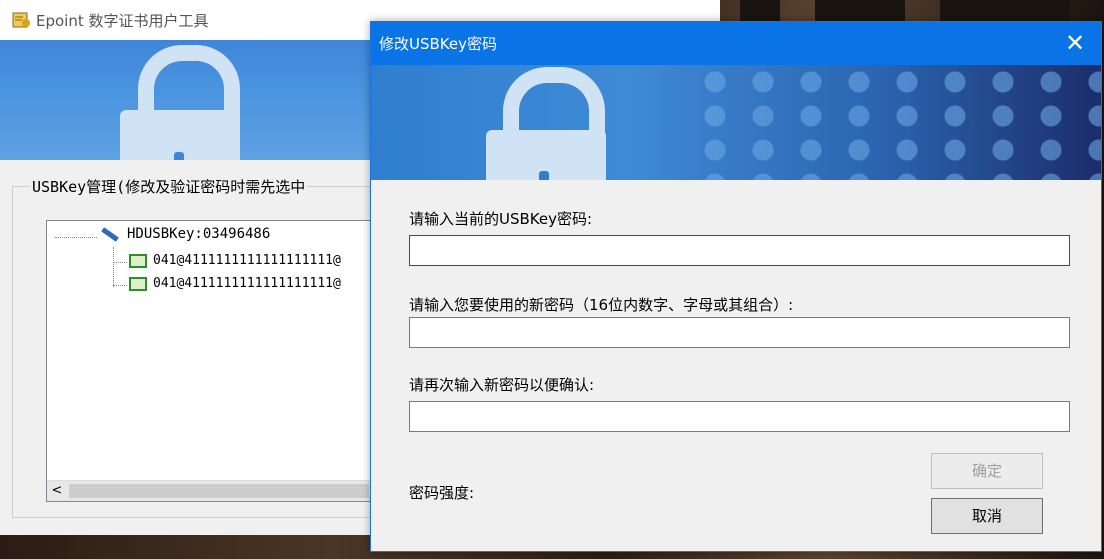 This screenshot has height=559, width=1104. What do you see at coordinates (736, 43) in the screenshot?
I see `dialog-titlebar: 修改USBKey密码 ✕` at bounding box center [736, 43].